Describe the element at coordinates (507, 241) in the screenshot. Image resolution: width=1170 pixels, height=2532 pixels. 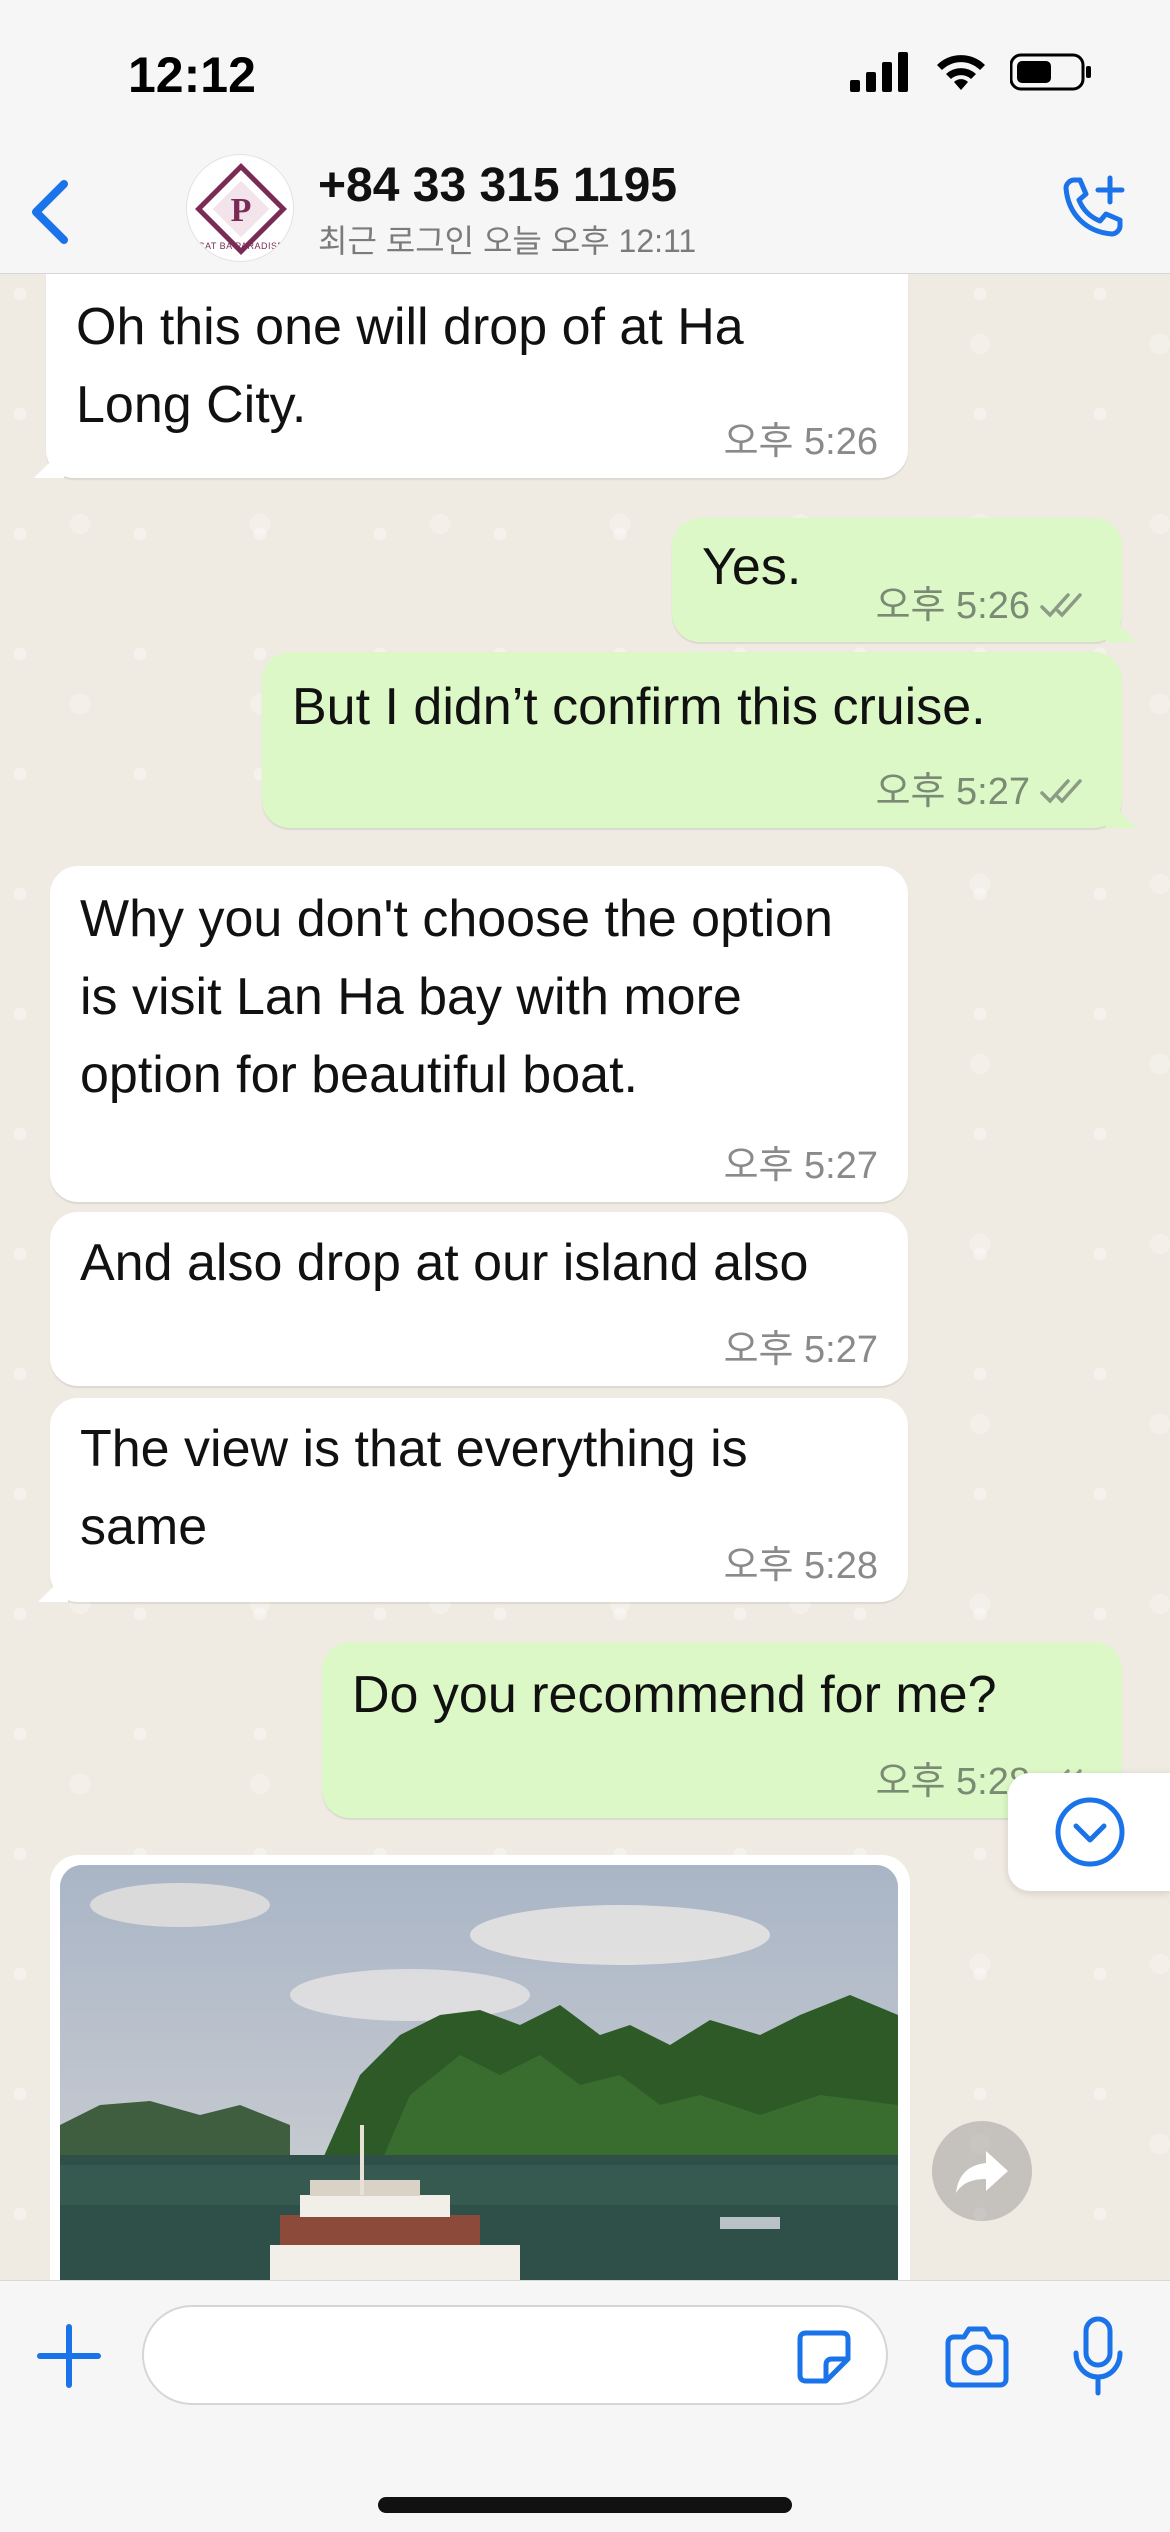
I see `contact-last-seen: 최근 로그인 오늘 오후 12:11` at that location.